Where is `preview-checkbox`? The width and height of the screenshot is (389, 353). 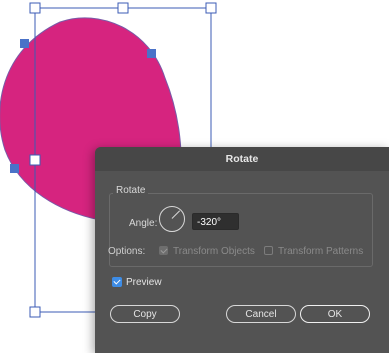 preview-checkbox is located at coordinates (117, 282).